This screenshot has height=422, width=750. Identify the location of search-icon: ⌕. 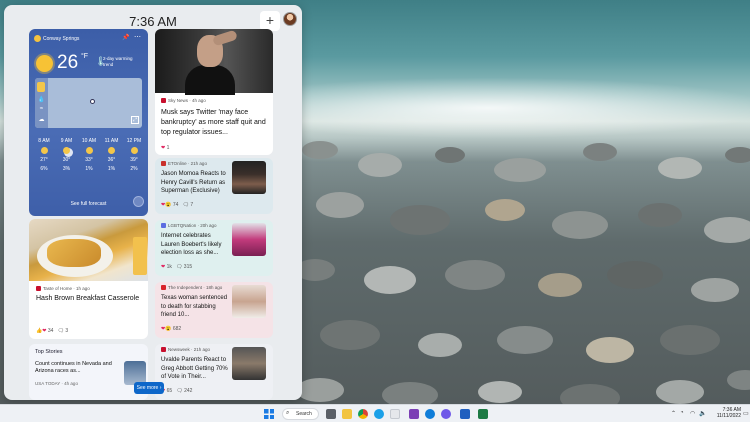
(288, 413).